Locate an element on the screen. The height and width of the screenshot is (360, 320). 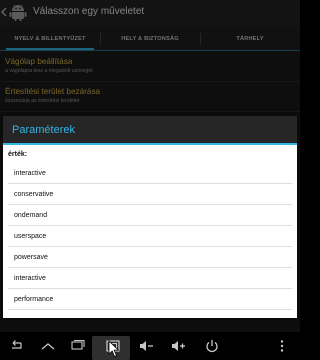
option-item: userspace is located at coordinates (150, 236).